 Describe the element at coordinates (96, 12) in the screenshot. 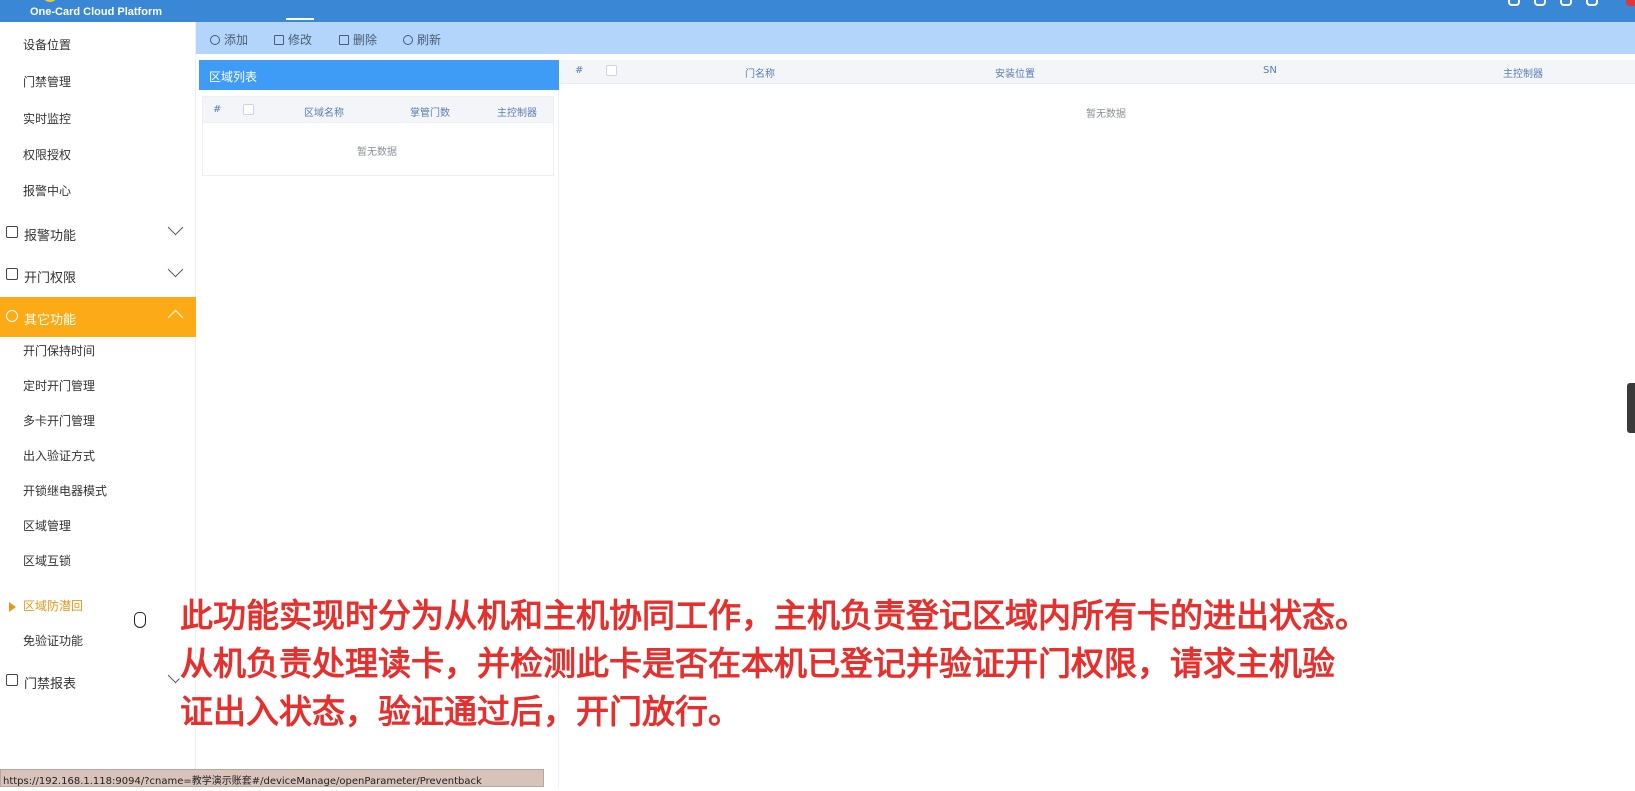

I see `brand-name: One-Card Cloud Platform` at that location.